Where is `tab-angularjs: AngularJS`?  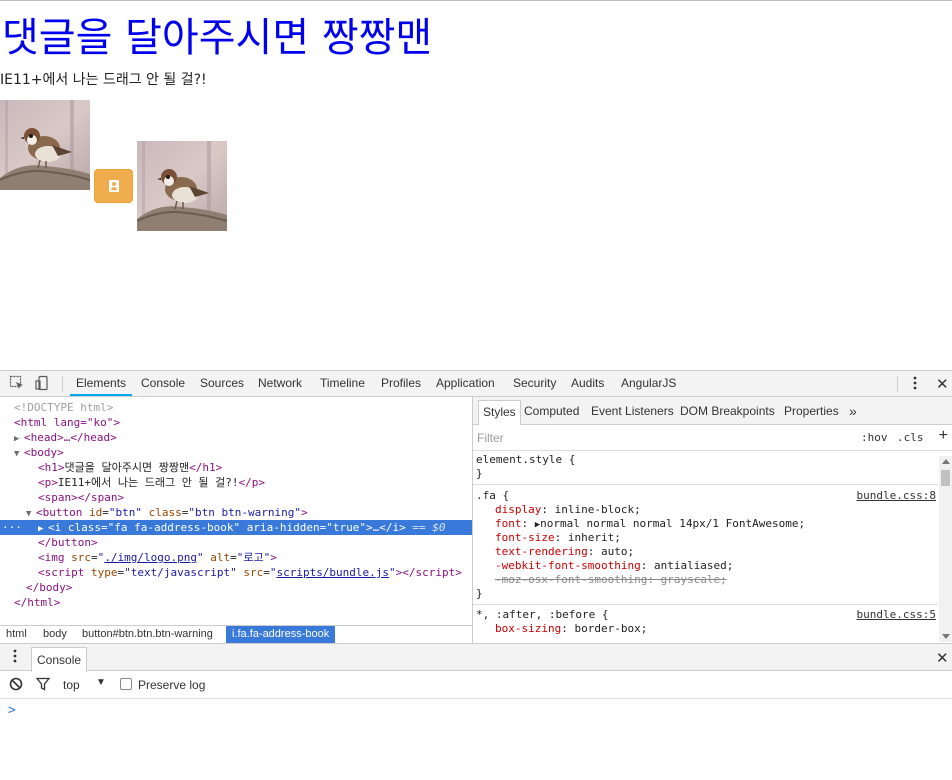 tab-angularjs: AngularJS is located at coordinates (648, 383).